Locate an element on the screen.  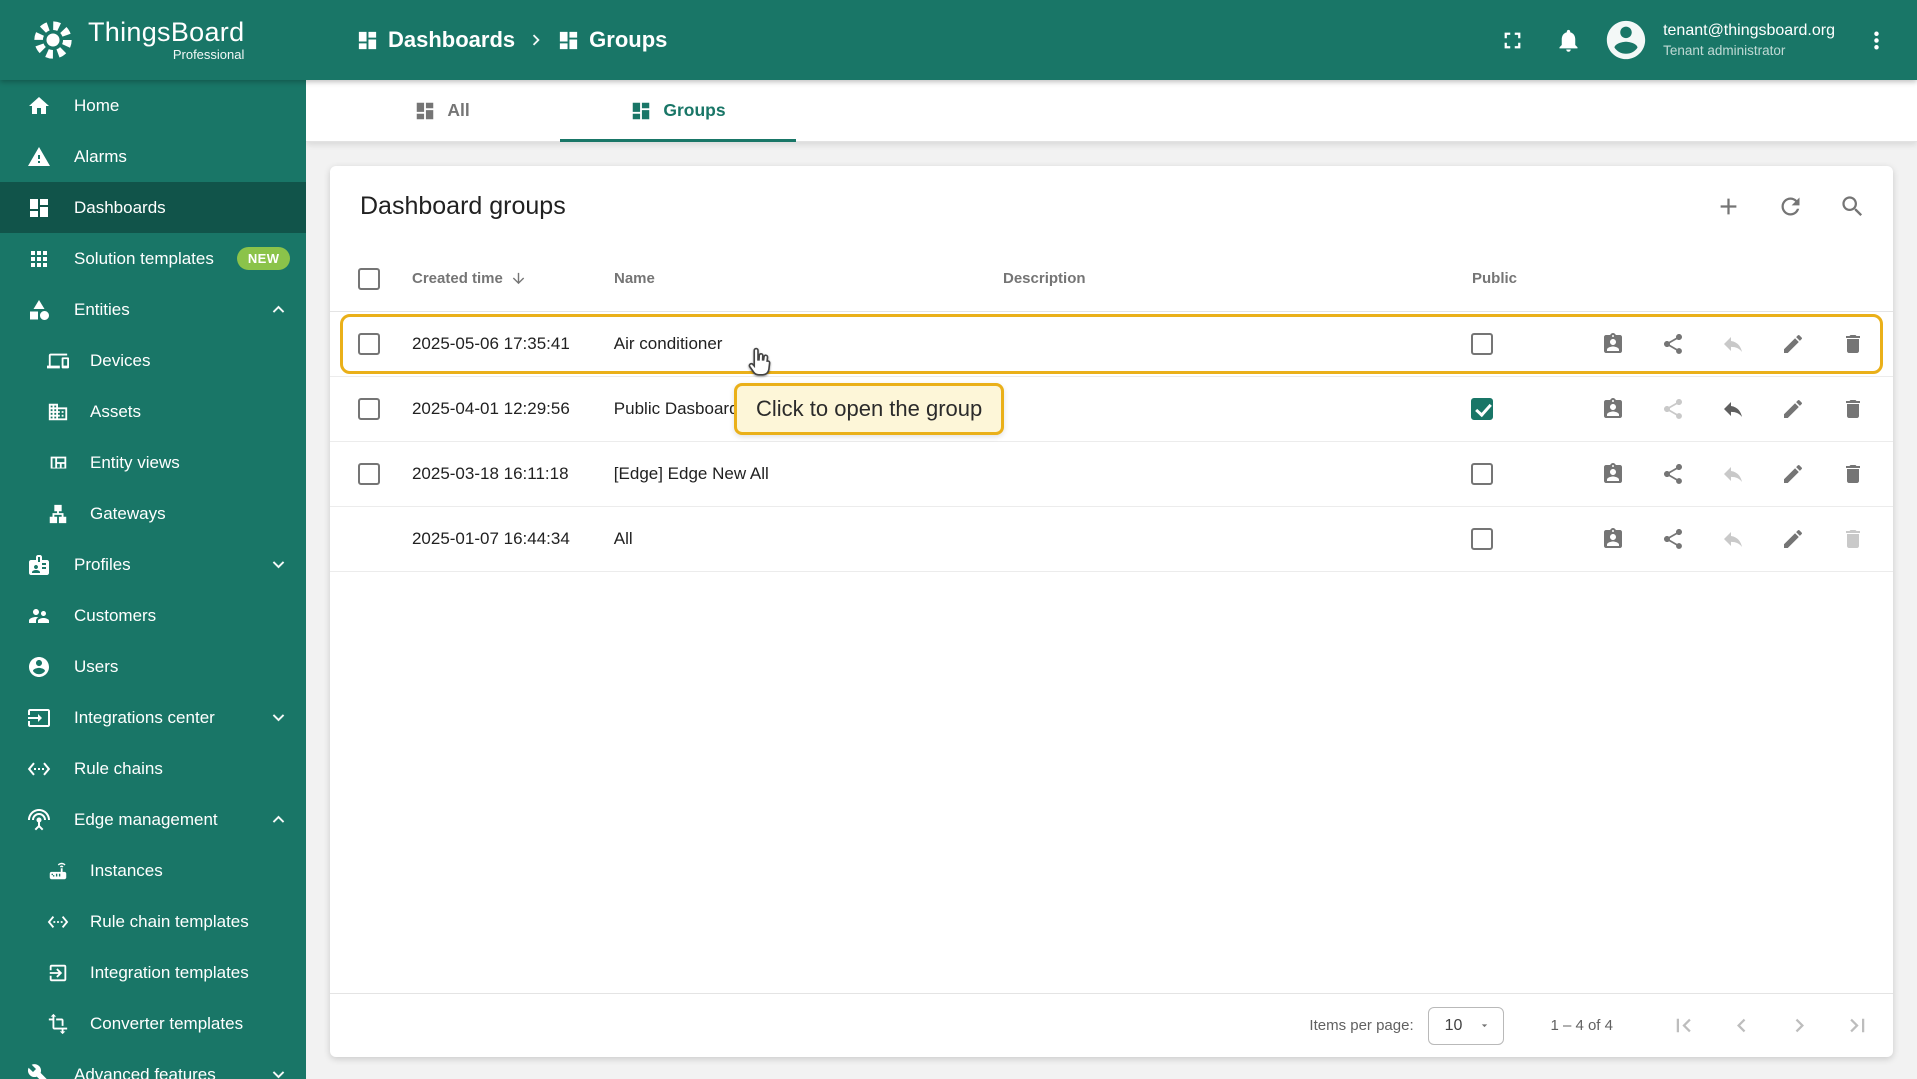
column-label: Created time is located at coordinates (457, 278).